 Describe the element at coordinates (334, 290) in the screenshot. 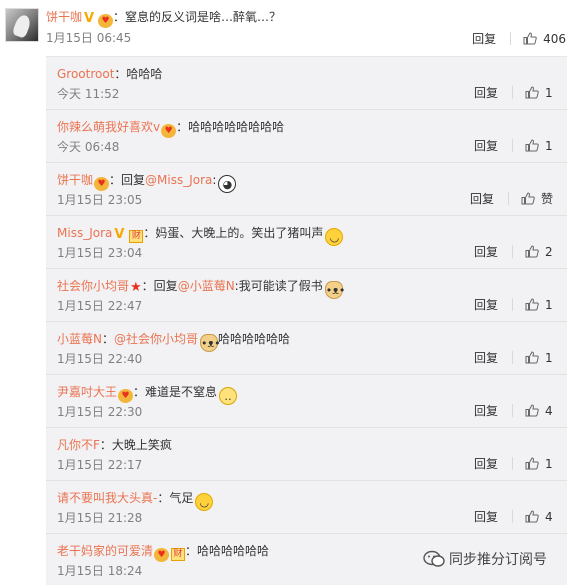

I see `doge-emoji: •ᴥ•` at that location.